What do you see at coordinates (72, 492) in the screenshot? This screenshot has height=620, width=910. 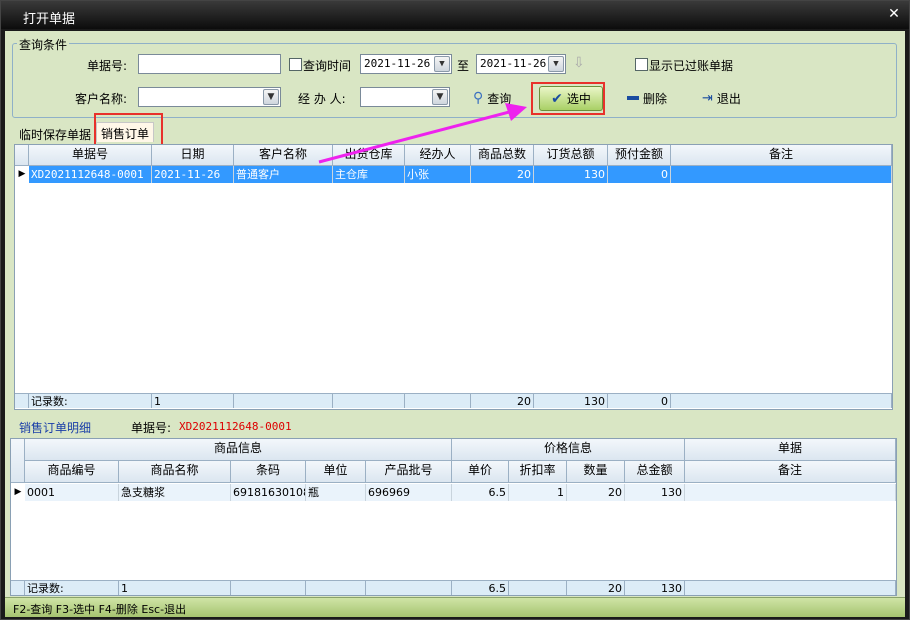 I see `cell-product-code: 0001` at bounding box center [72, 492].